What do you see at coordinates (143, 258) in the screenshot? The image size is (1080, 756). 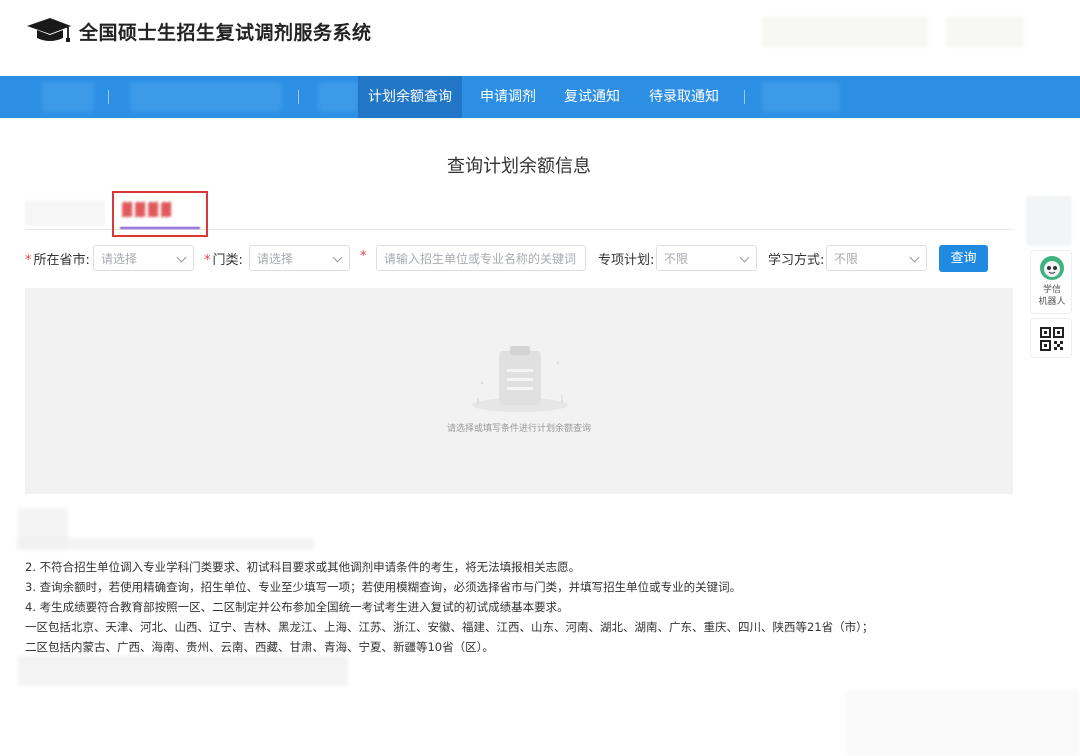 I see `province-select: 请选择` at bounding box center [143, 258].